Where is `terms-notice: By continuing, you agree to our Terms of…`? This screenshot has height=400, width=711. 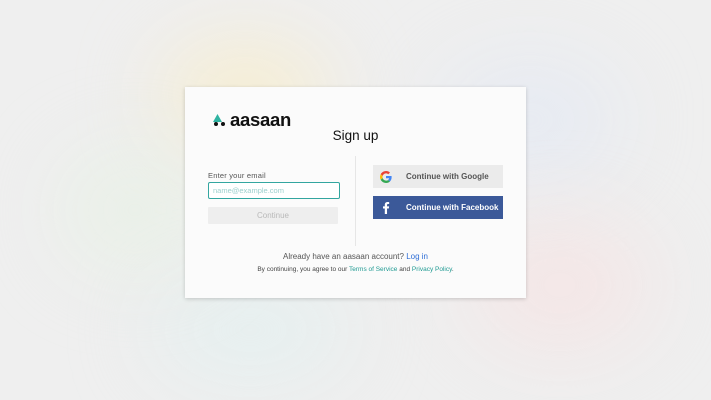
terms-notice: By continuing, you agree to our Terms of… is located at coordinates (355, 269).